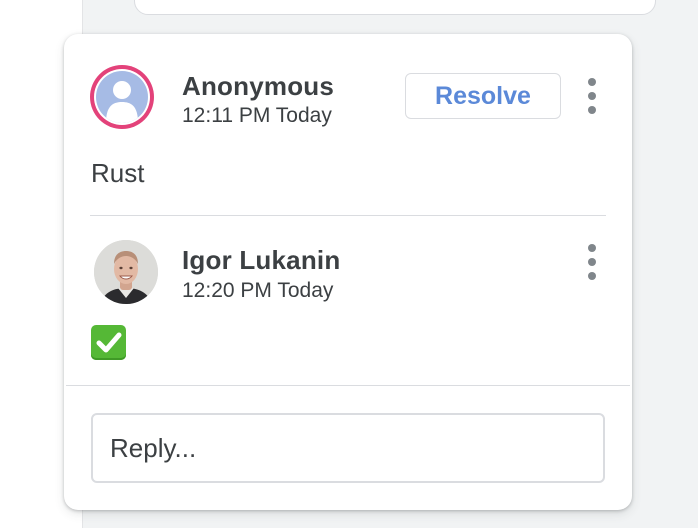 The image size is (698, 528). Describe the element at coordinates (258, 86) in the screenshot. I see `comment-author-name: Anonymous` at that location.